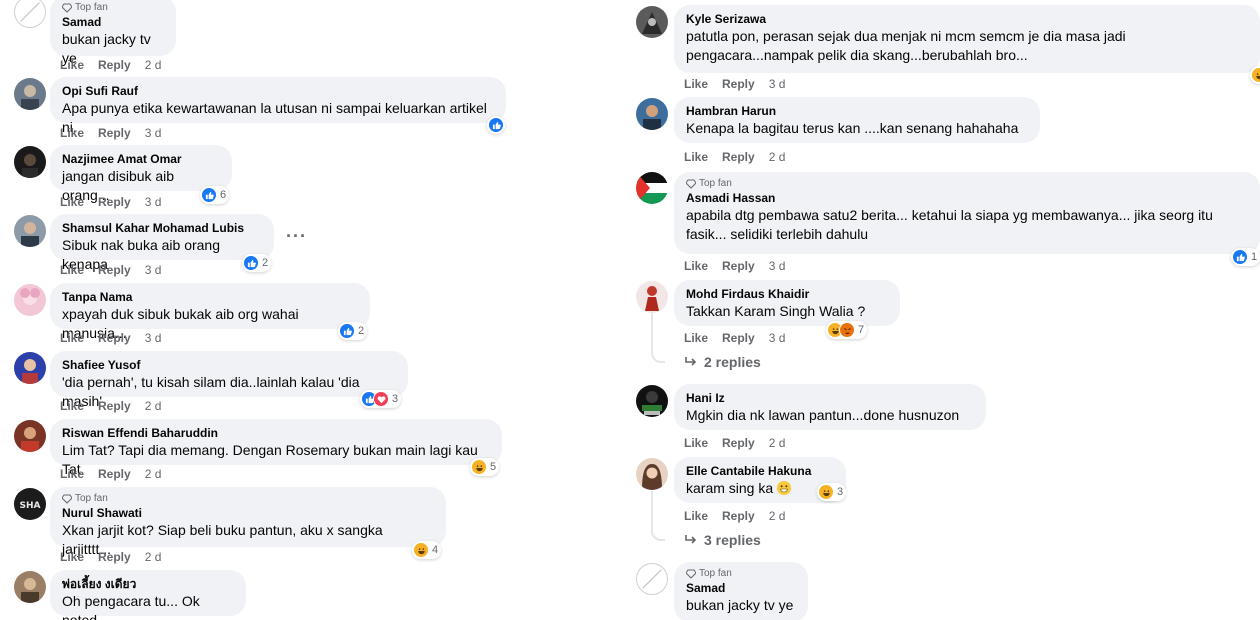 This screenshot has height=620, width=1260. Describe the element at coordinates (732, 540) in the screenshot. I see `replies-count-label: 3 replies` at that location.